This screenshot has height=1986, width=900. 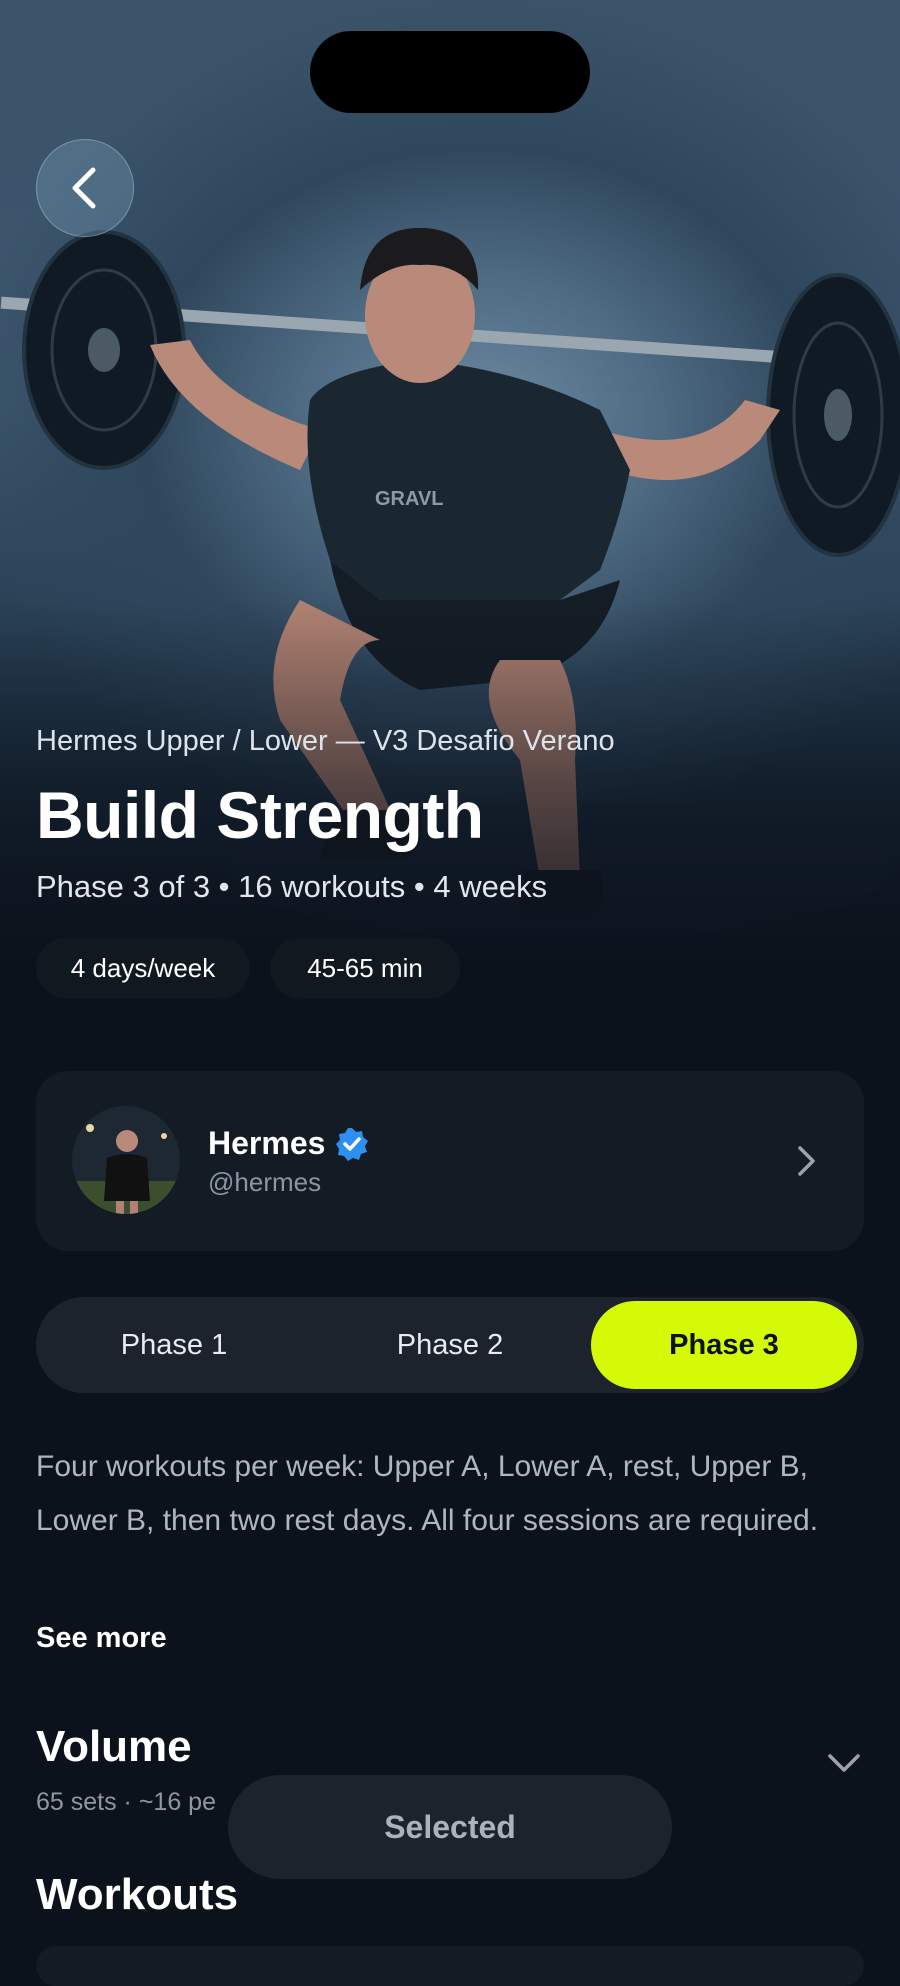 I want to click on program-meta: Phase 3 of 3 • 16 workouts • 4 weeks, so click(x=292, y=886).